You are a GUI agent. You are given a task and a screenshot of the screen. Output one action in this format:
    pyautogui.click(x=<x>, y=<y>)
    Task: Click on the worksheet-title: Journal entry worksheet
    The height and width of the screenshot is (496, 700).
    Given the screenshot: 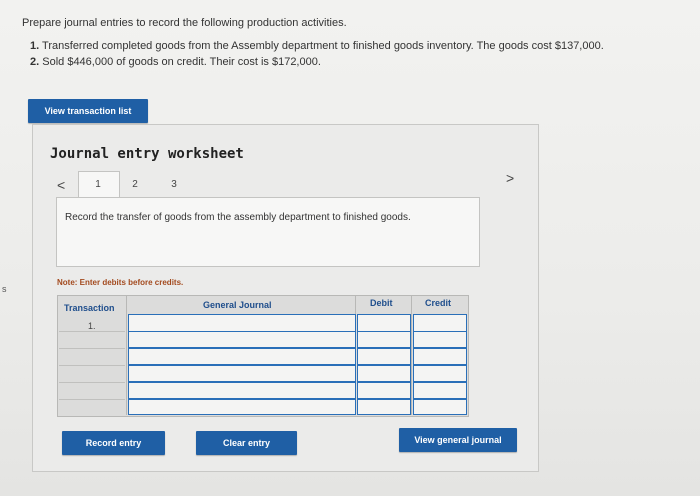 What is the action you would take?
    pyautogui.click(x=147, y=154)
    